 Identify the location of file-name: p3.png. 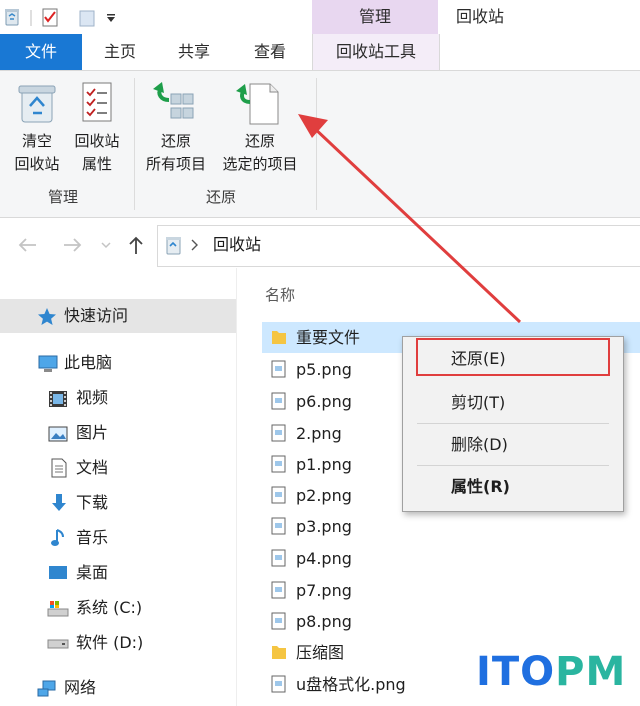
(324, 526).